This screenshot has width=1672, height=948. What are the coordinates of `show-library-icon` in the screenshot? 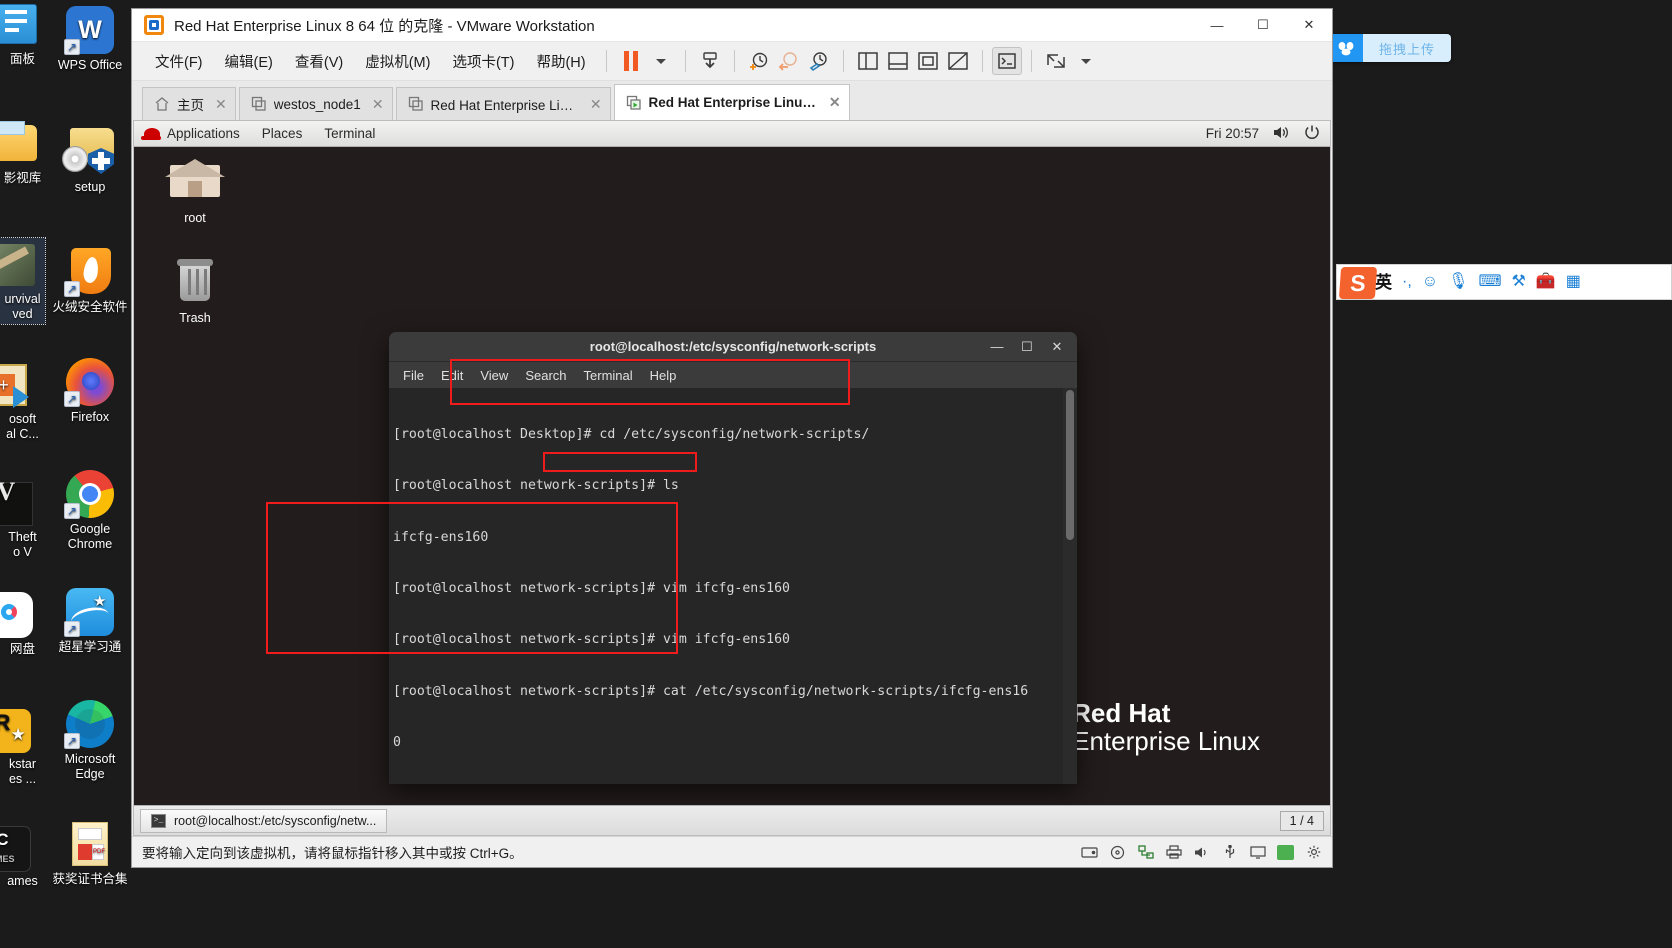 It's located at (868, 61).